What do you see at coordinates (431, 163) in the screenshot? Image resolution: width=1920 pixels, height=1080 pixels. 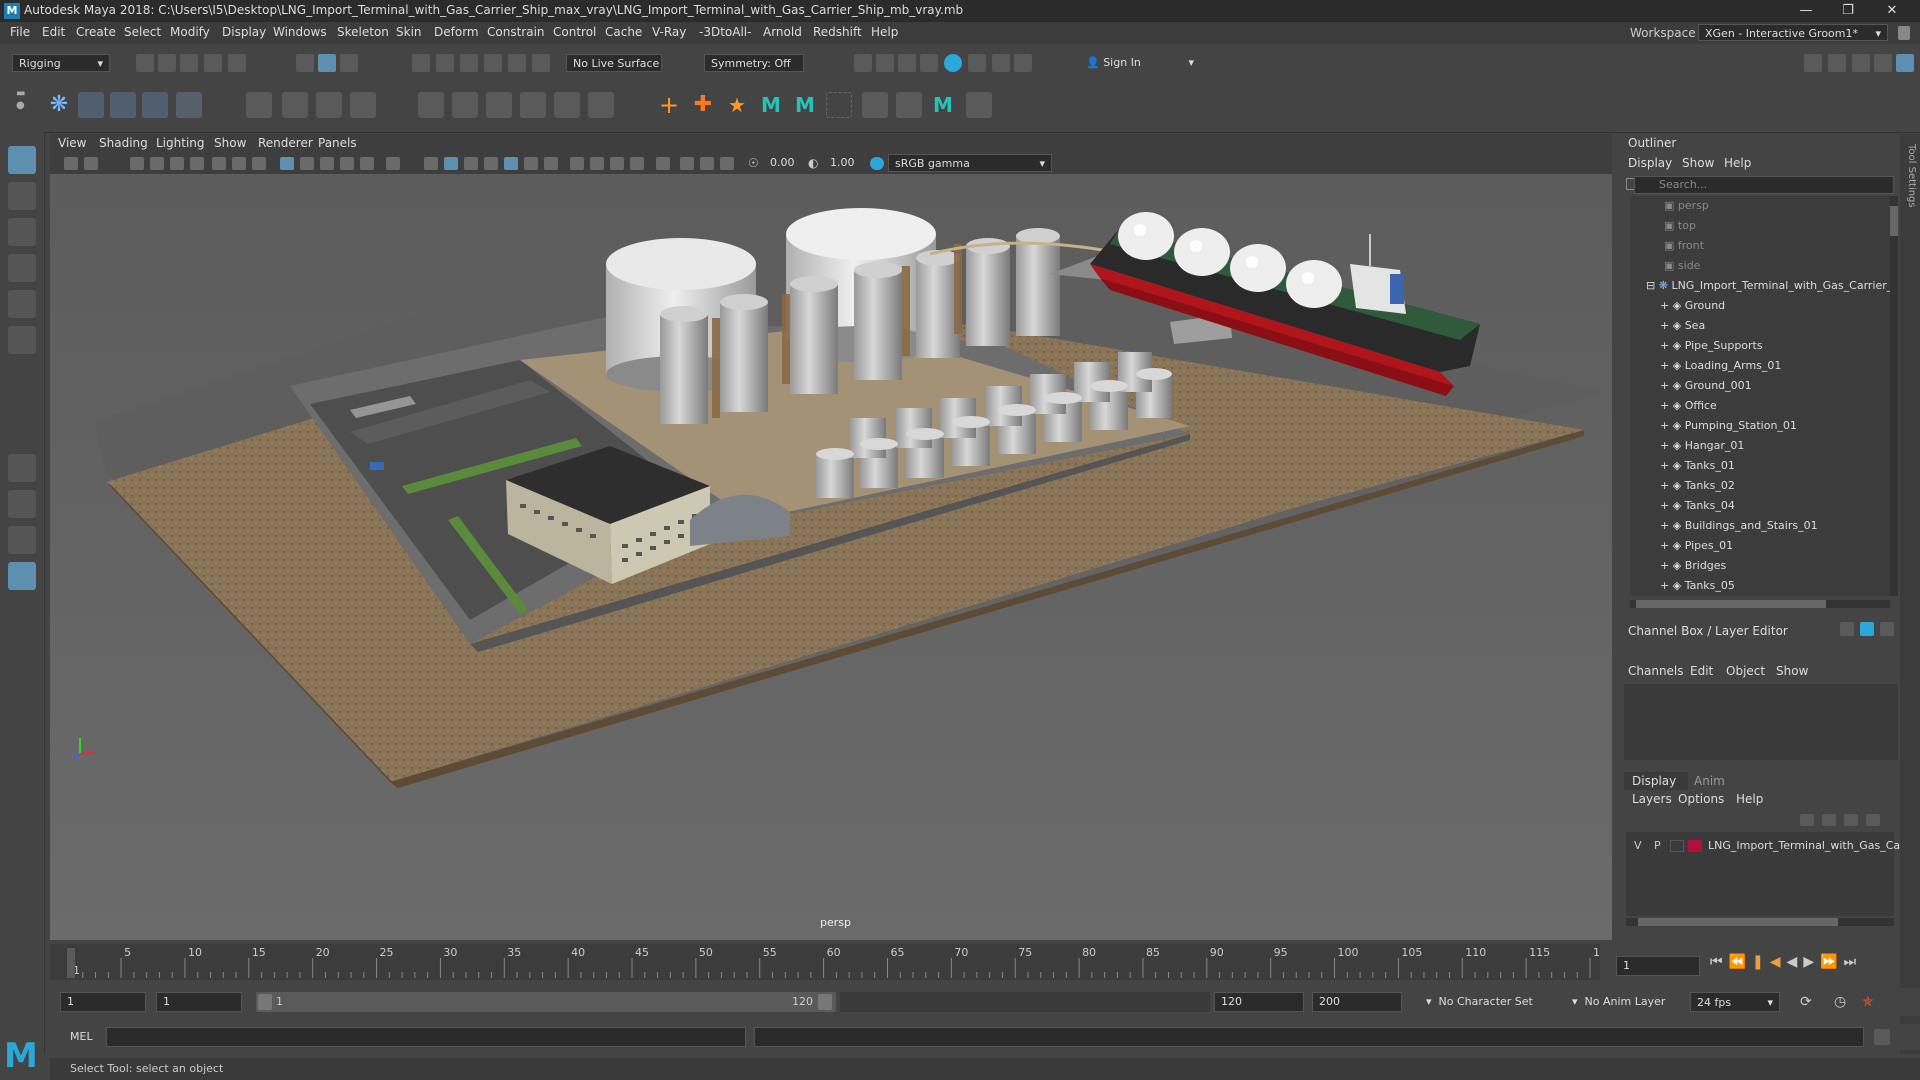 I see `wireframe-icon` at bounding box center [431, 163].